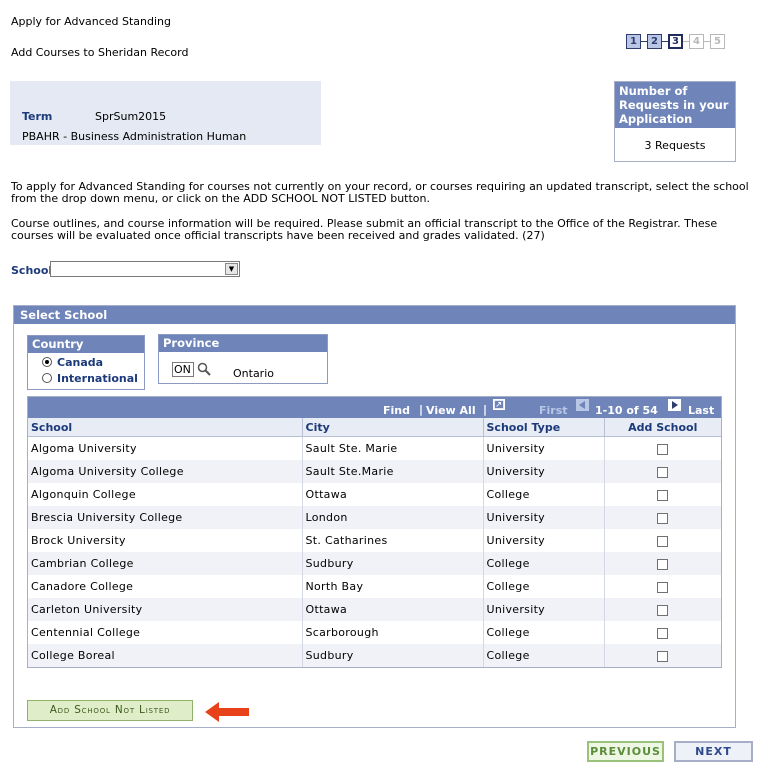  I want to click on country-box: Country Canada International, so click(86, 362).